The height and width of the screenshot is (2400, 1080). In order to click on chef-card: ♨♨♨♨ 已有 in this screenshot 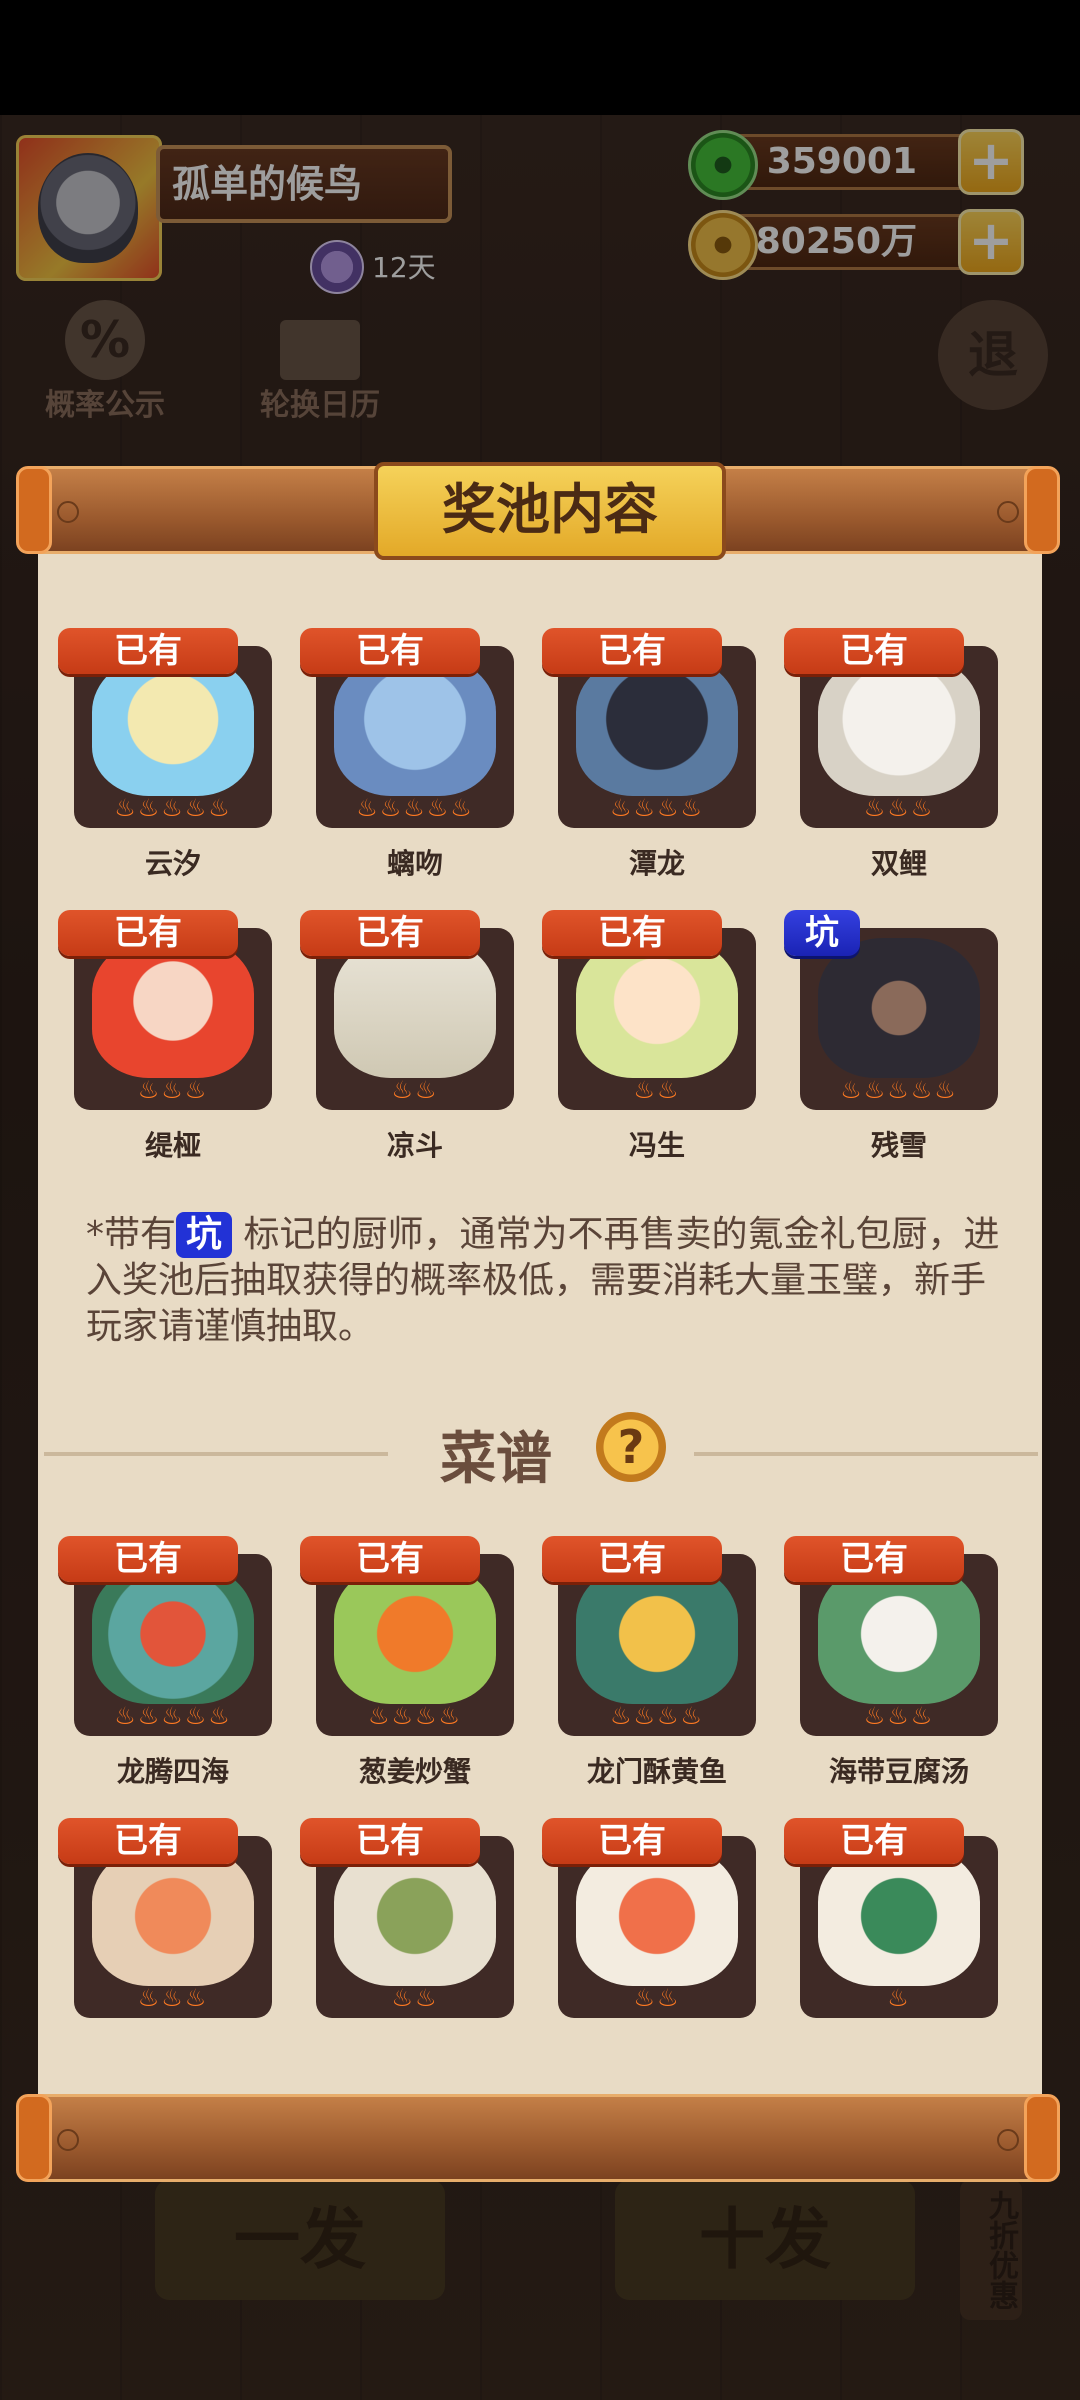, I will do `click(649, 728)`.